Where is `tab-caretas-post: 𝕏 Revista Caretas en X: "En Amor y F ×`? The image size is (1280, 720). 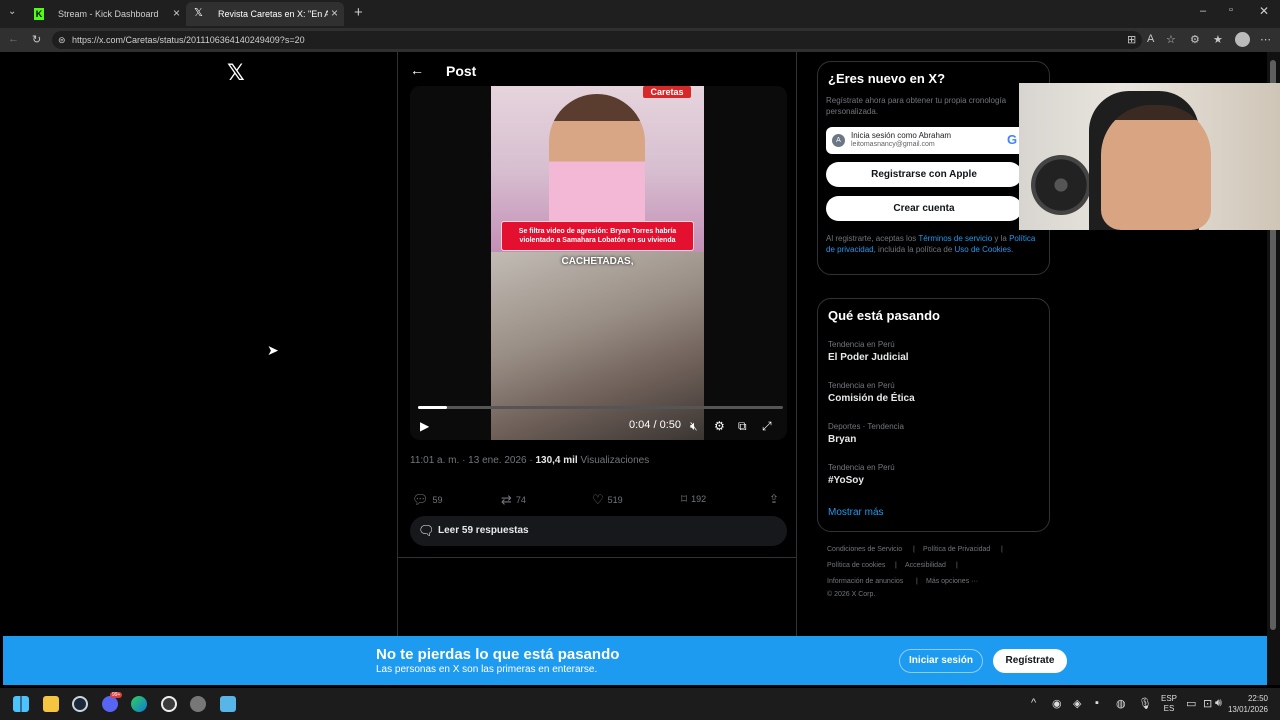 tab-caretas-post: 𝕏 Revista Caretas en X: "En Amor y F × is located at coordinates (265, 14).